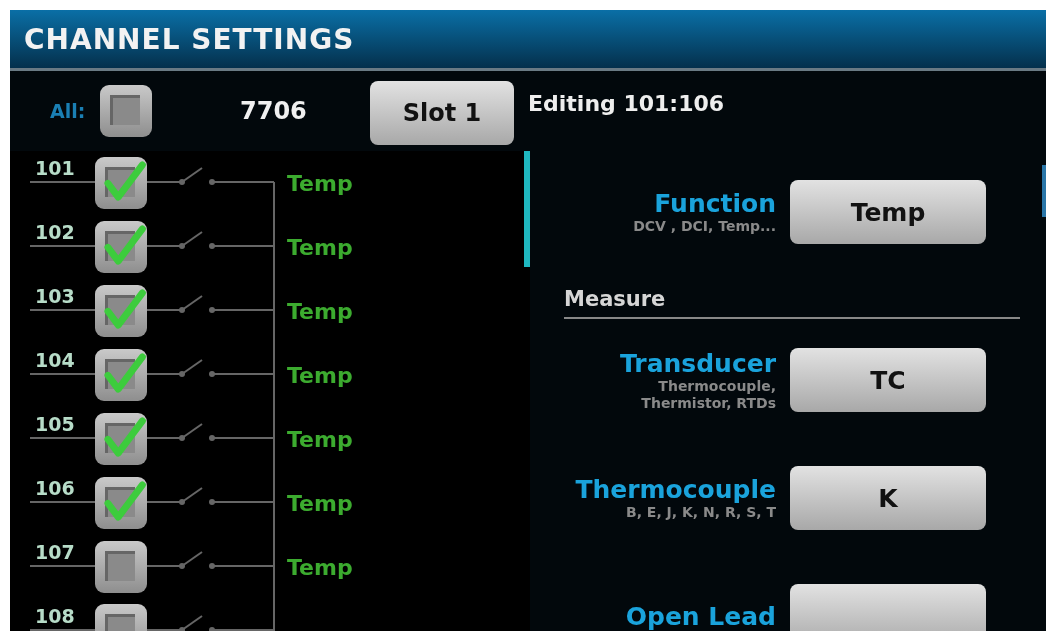 The image size is (1046, 631). I want to click on channel-number: 107, so click(55, 552).